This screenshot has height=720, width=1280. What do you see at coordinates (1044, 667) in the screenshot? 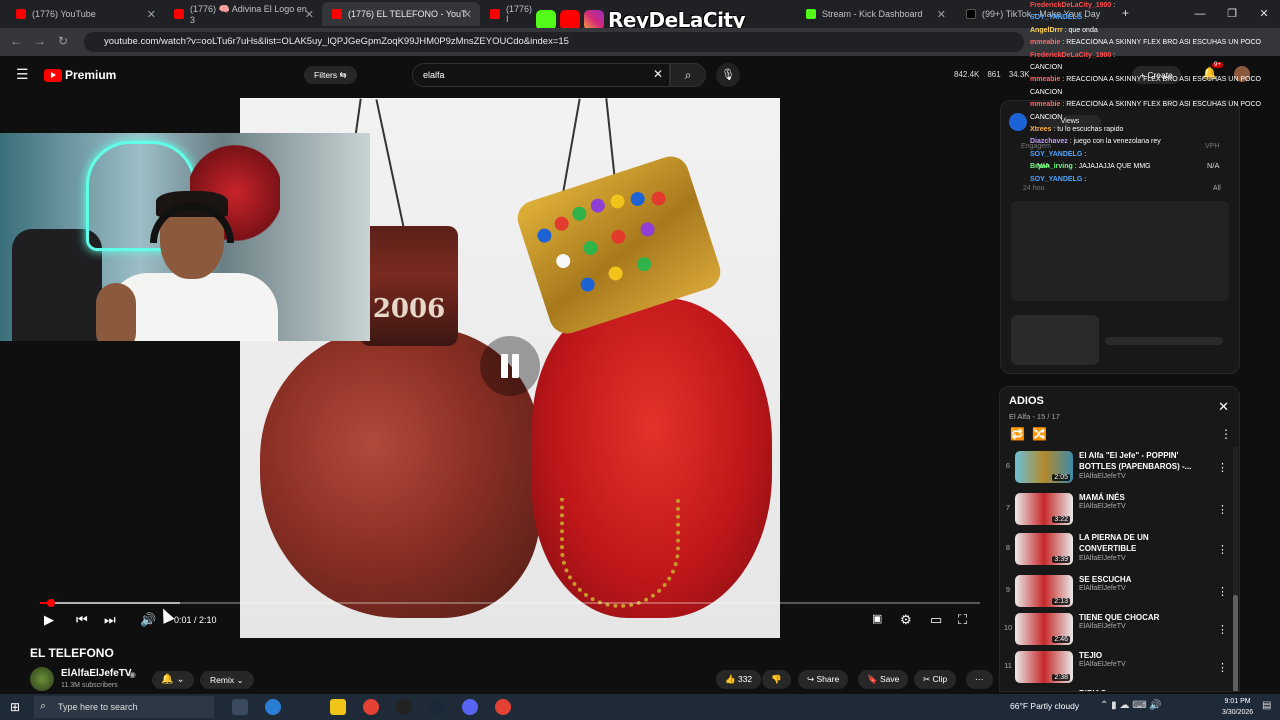
I see `playlist-thumbnail: 2:38` at bounding box center [1044, 667].